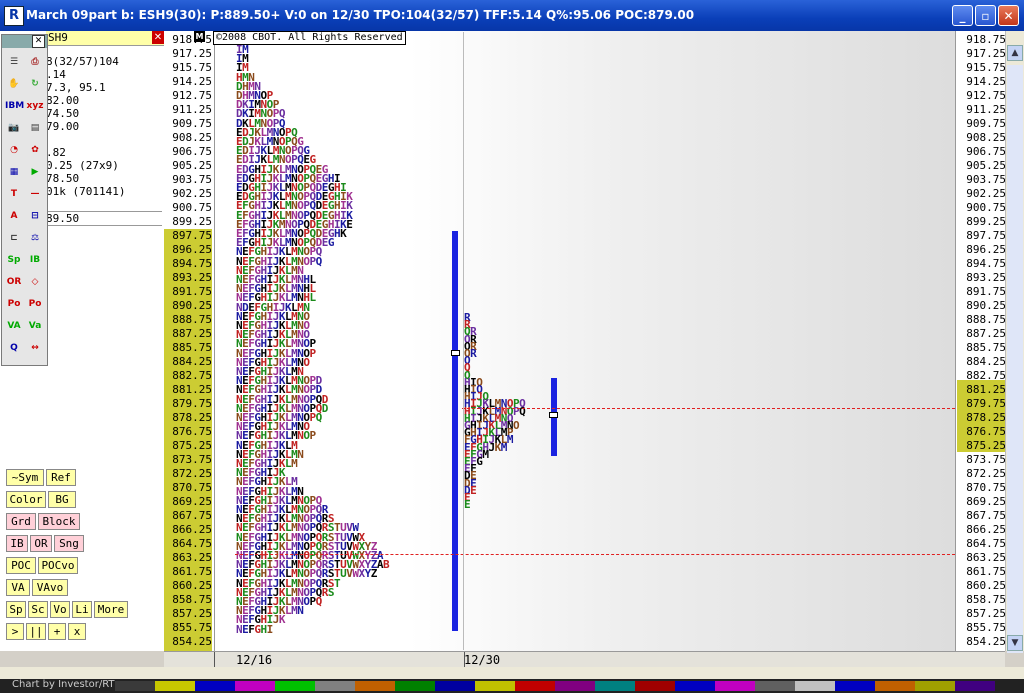 The width and height of the screenshot is (1024, 693). Describe the element at coordinates (58, 565) in the screenshot. I see `pocvo-button: POCvo` at that location.